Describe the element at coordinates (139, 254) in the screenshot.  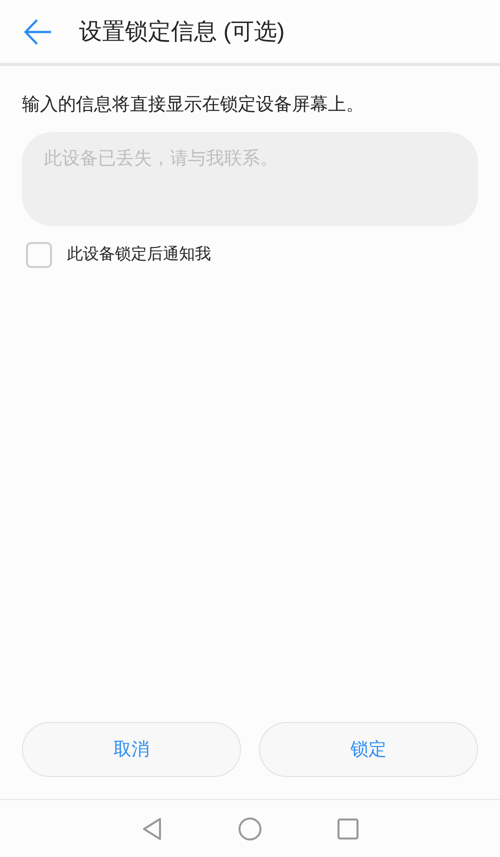
I see `notify-label: 此设备锁定后通知我` at that location.